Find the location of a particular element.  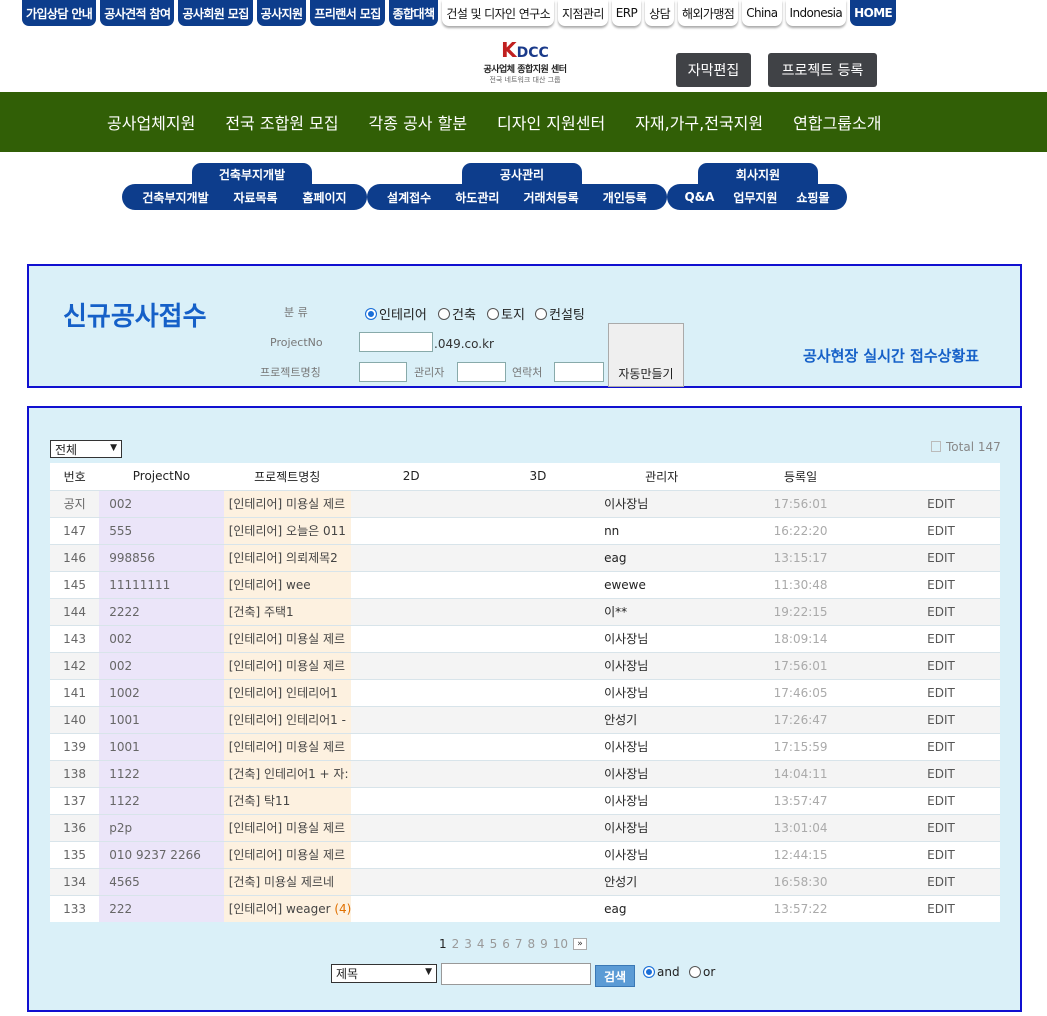

row-project-name-text: [건축] 미용실 제르네 is located at coordinates (281, 882).